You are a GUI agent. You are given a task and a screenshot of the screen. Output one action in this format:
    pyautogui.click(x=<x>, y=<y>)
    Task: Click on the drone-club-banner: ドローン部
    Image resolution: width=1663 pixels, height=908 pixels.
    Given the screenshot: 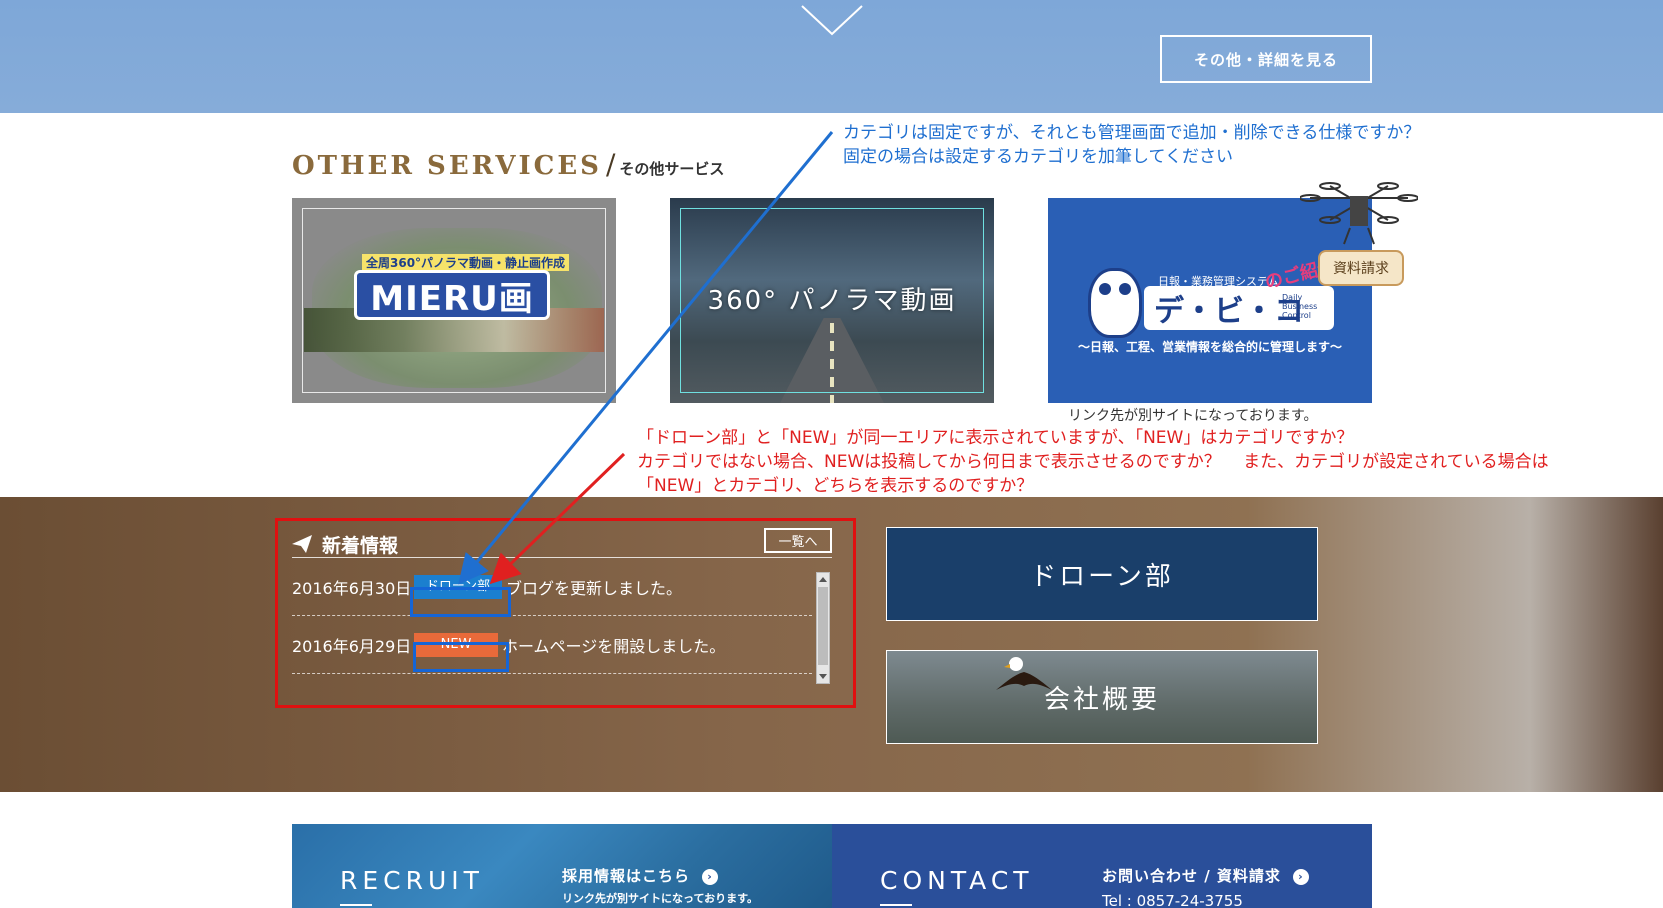 What is the action you would take?
    pyautogui.click(x=1102, y=574)
    